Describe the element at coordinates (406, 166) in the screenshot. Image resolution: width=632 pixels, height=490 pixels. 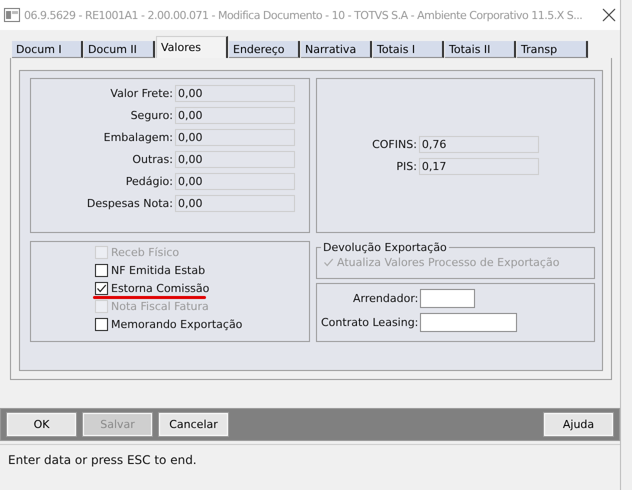
I see `field-label: PIS:` at that location.